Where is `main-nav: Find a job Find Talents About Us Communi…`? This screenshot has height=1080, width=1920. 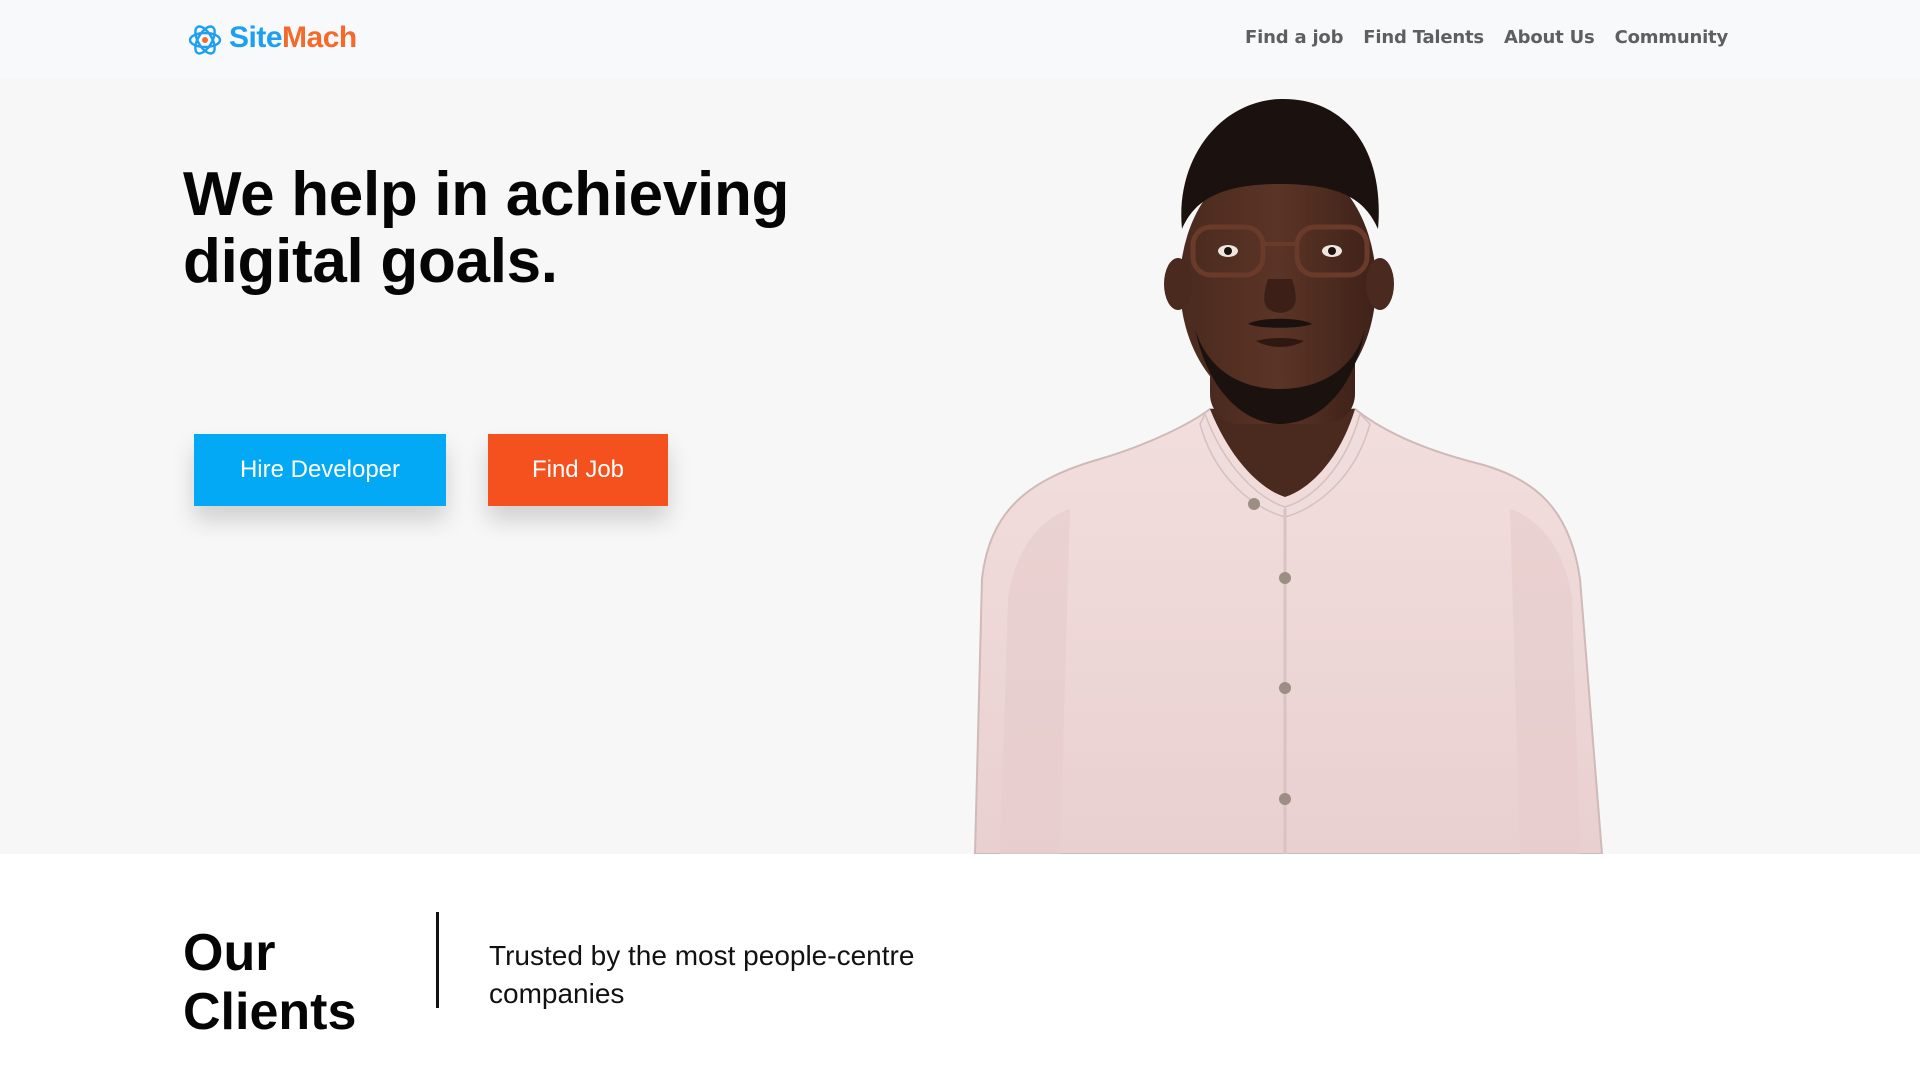
main-nav: Find a job Find Talents About Us Communi… is located at coordinates (1486, 37).